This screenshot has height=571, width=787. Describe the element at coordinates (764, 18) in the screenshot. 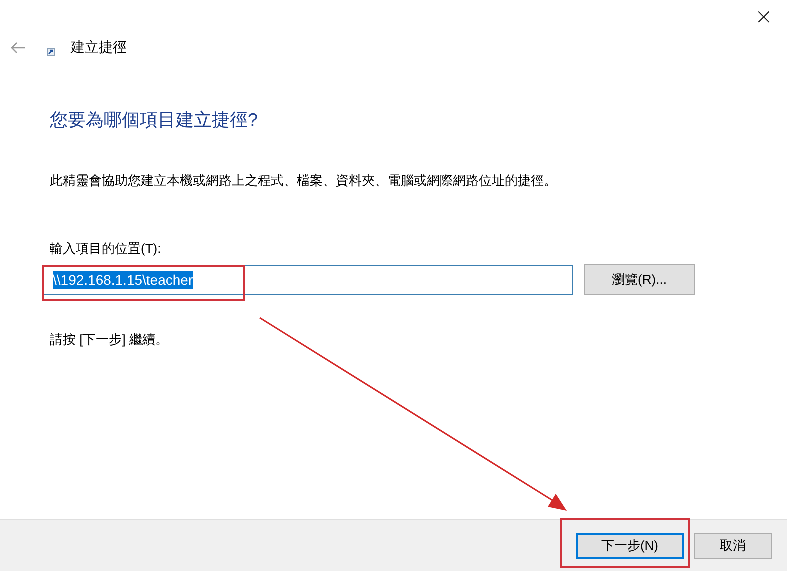

I see `close-button: ×` at that location.